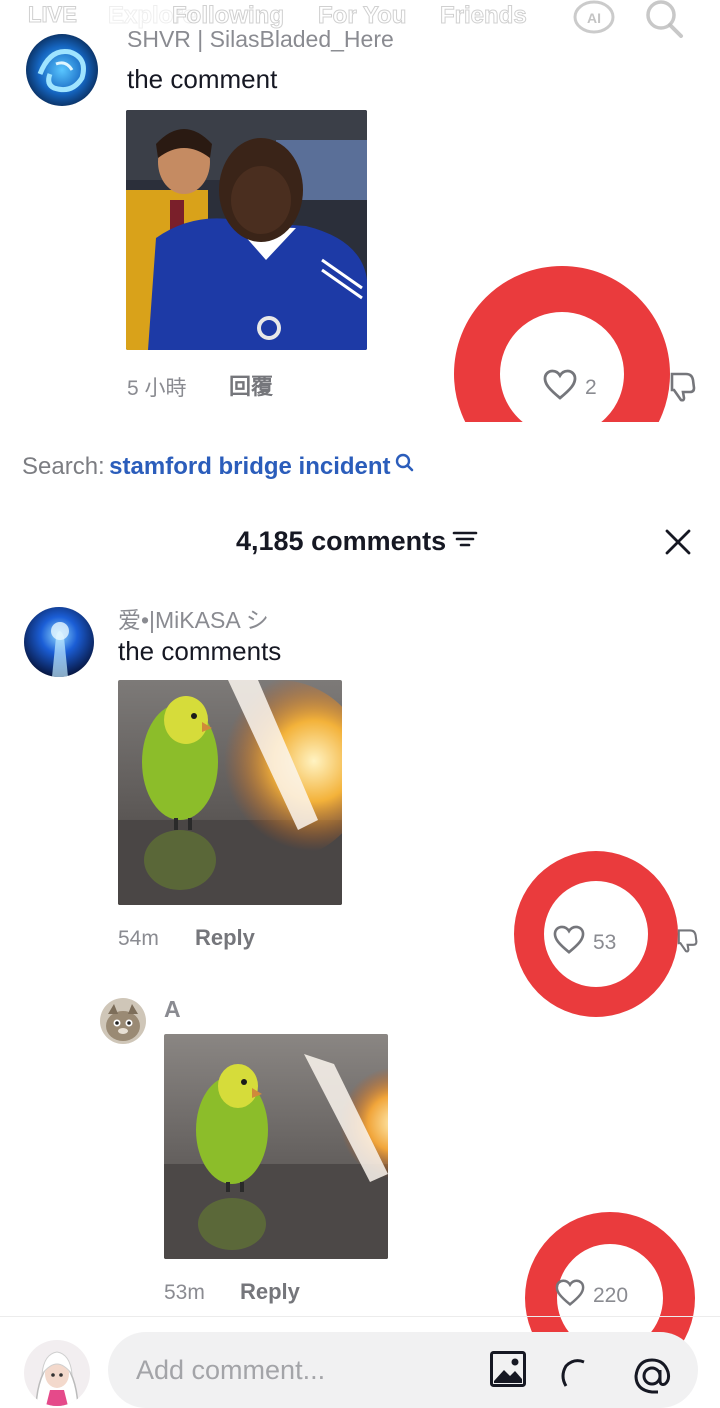  Describe the element at coordinates (251, 385) in the screenshot. I see `reply-button: 回覆` at that location.